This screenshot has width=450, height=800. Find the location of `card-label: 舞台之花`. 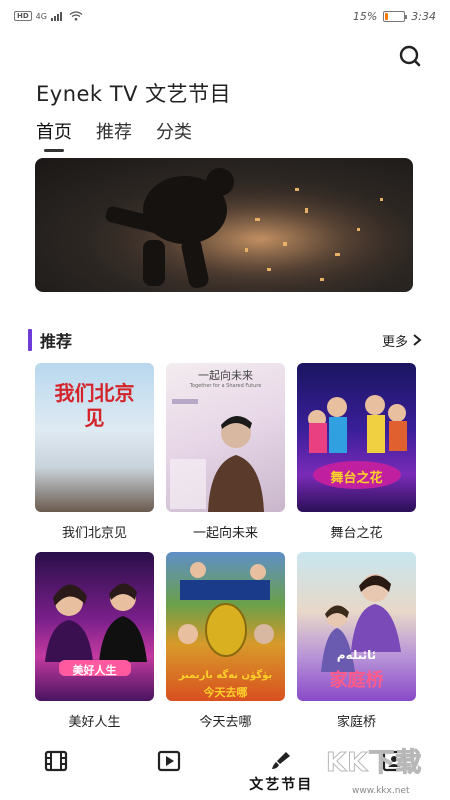

card-label: 舞台之花 is located at coordinates (356, 533).